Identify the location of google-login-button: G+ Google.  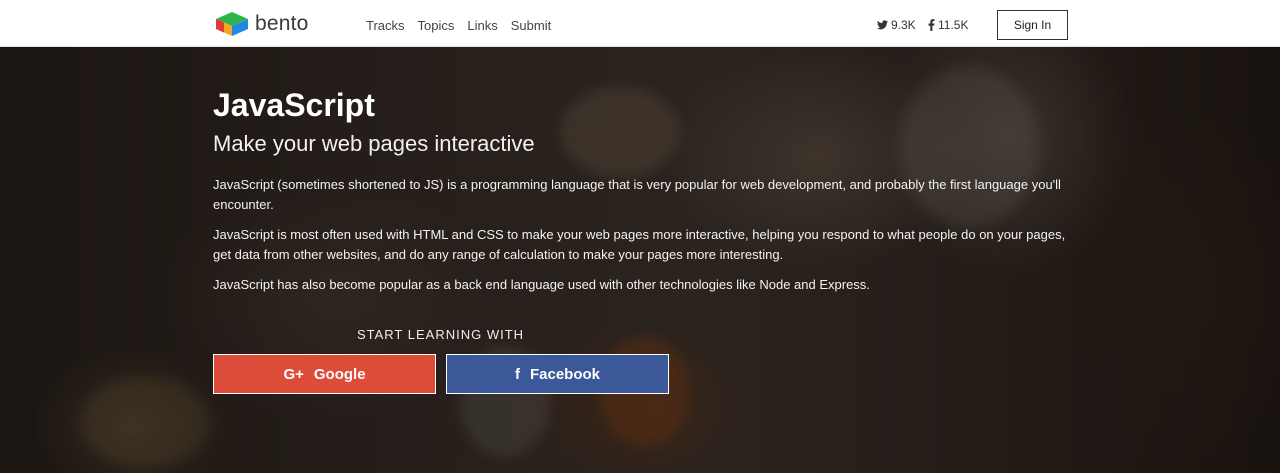
(324, 374).